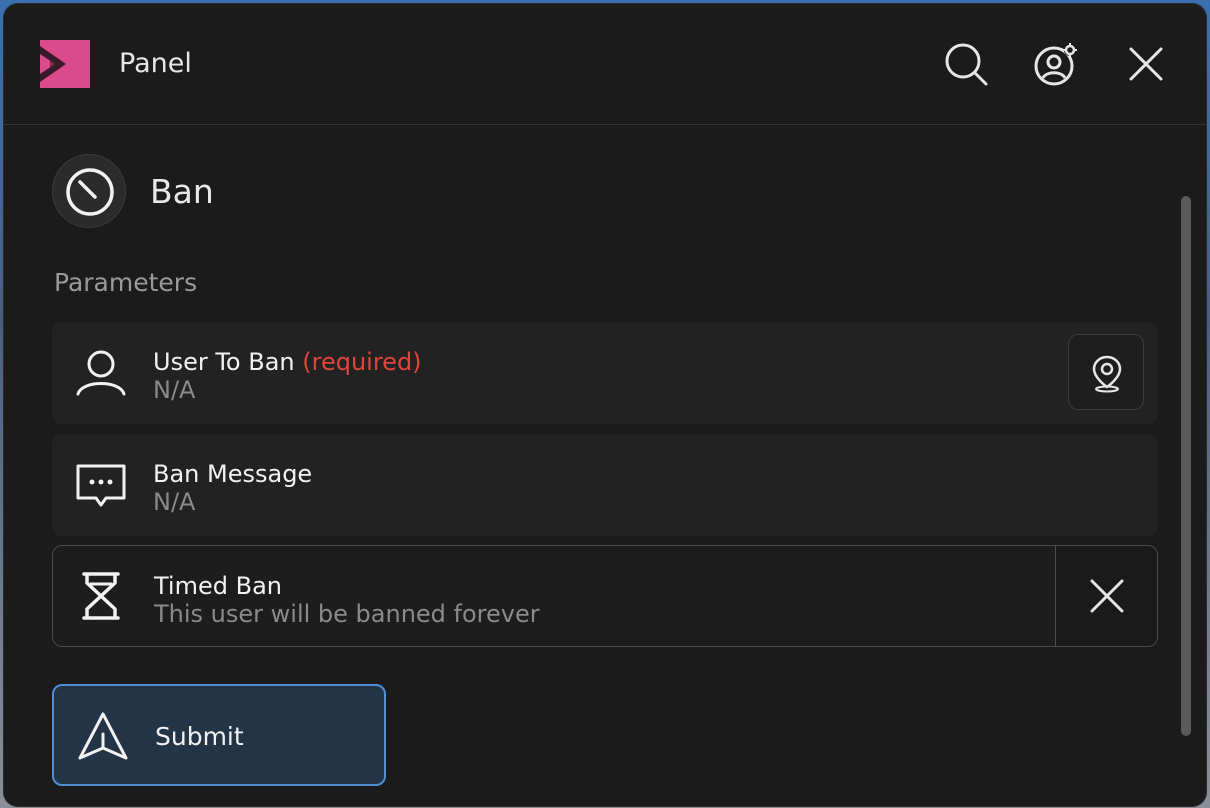 The width and height of the screenshot is (1210, 808). I want to click on param-value: This user will be banned forever, so click(347, 614).